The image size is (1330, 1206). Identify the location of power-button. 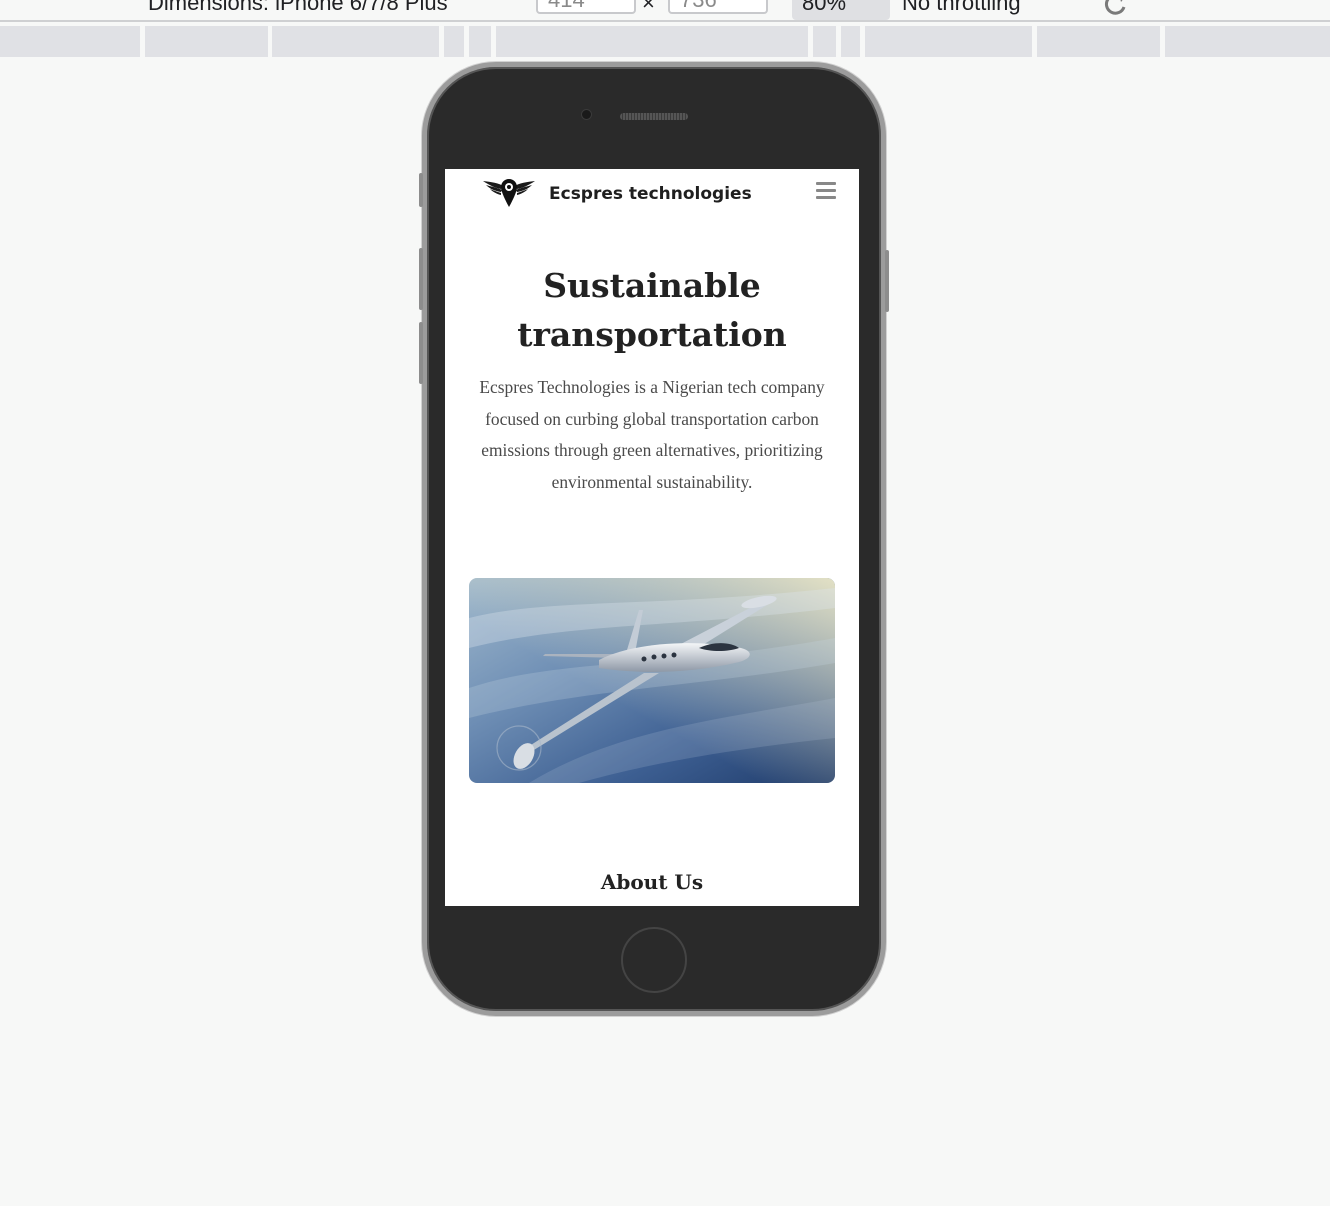
(887, 281).